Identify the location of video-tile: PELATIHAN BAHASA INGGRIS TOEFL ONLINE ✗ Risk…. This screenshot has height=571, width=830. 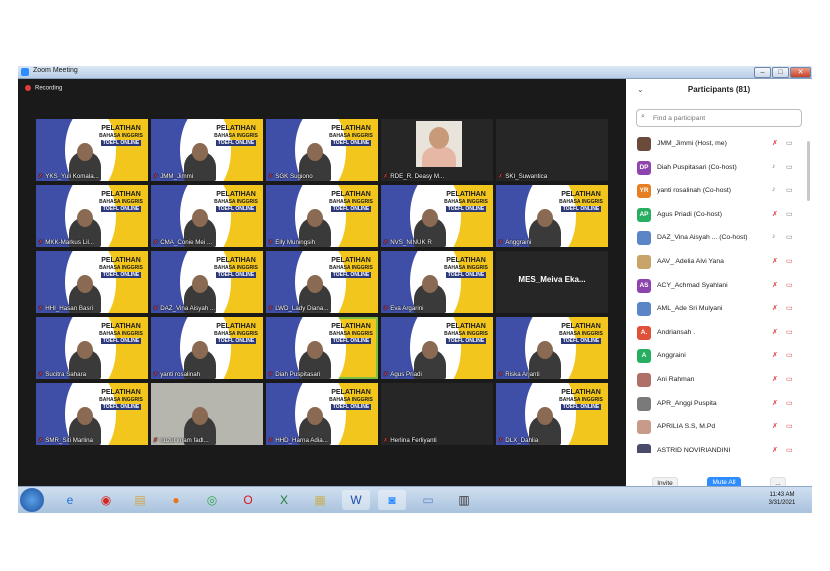
(552, 348).